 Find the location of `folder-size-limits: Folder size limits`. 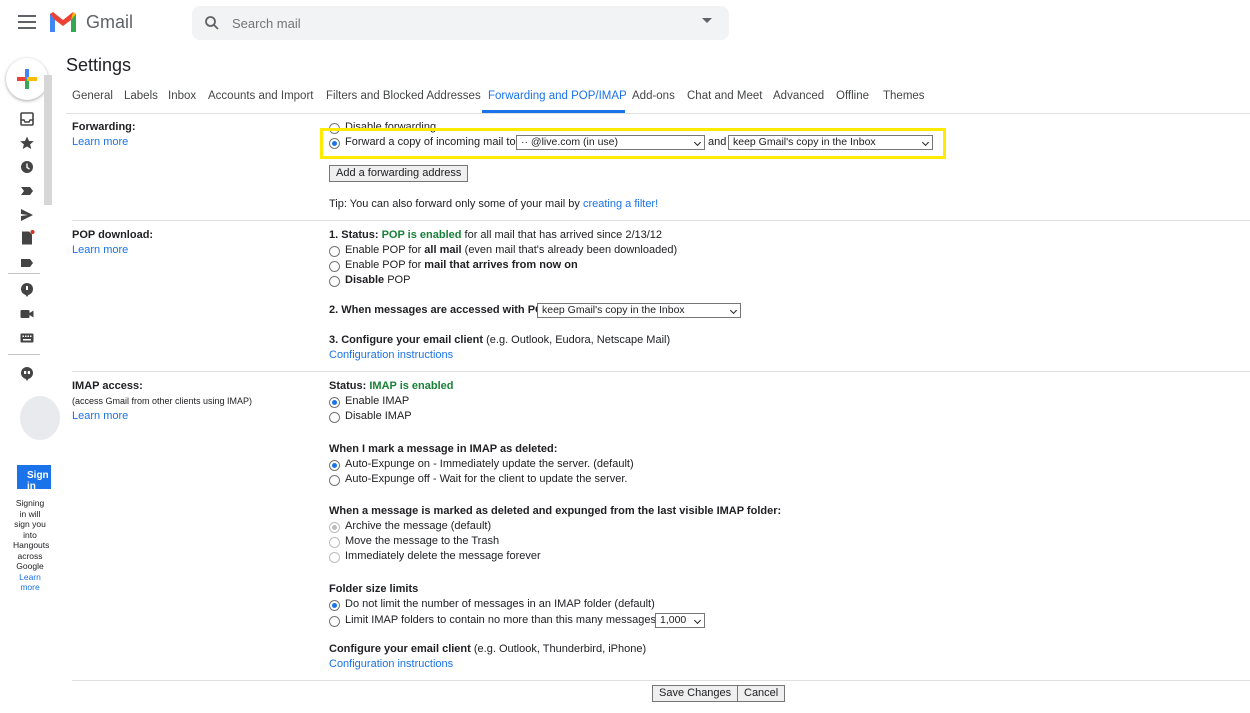

folder-size-limits: Folder size limits is located at coordinates (373, 589).